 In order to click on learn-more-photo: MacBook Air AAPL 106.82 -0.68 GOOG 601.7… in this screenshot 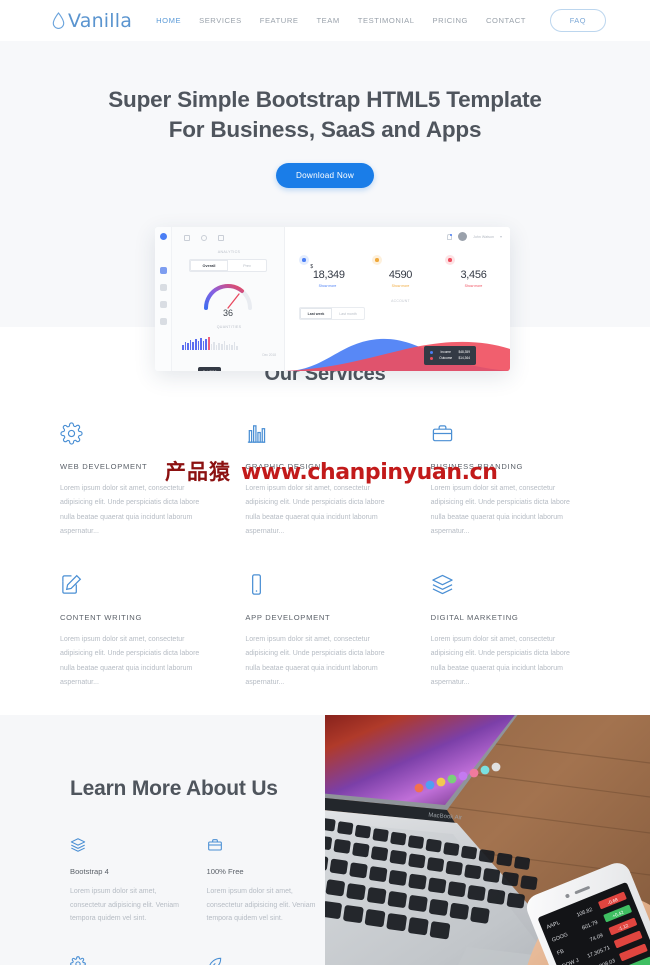, I will do `click(487, 839)`.